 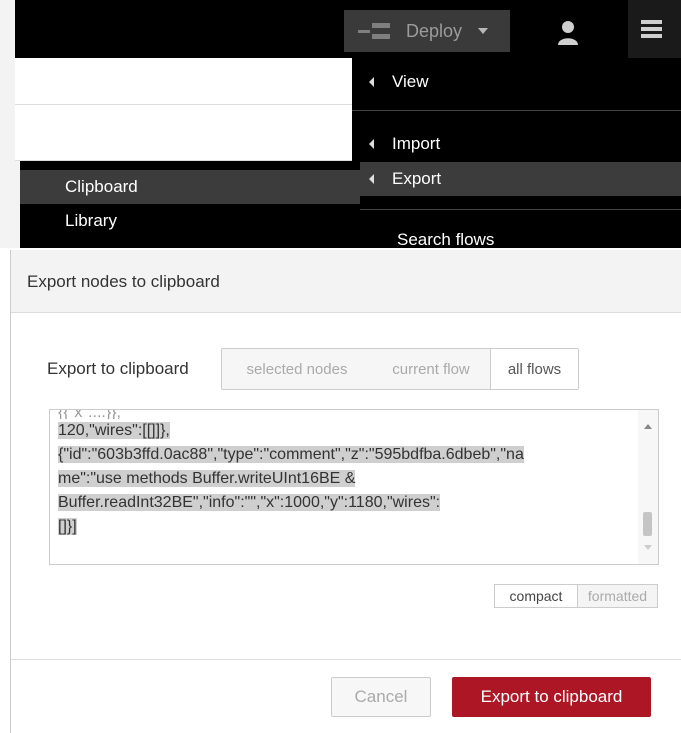 I want to click on menu-item-search-flows: Search flows, so click(x=516, y=235).